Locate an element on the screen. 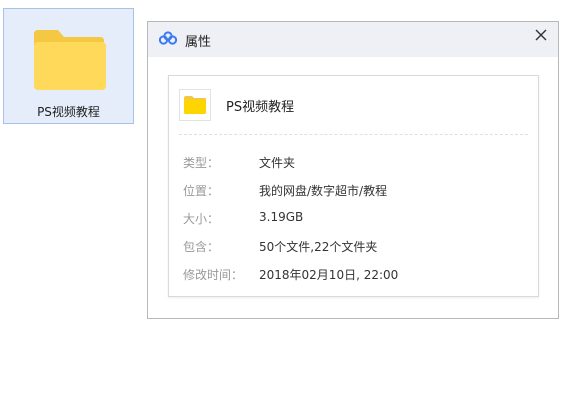  file-name: PS视频教程 is located at coordinates (260, 107).